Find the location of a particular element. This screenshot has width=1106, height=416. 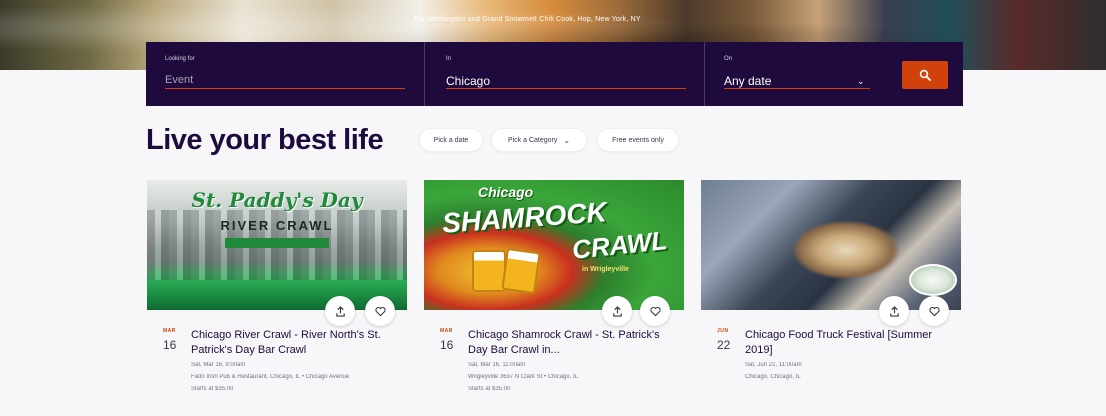

filter-free-only: Free events only is located at coordinates (638, 140).